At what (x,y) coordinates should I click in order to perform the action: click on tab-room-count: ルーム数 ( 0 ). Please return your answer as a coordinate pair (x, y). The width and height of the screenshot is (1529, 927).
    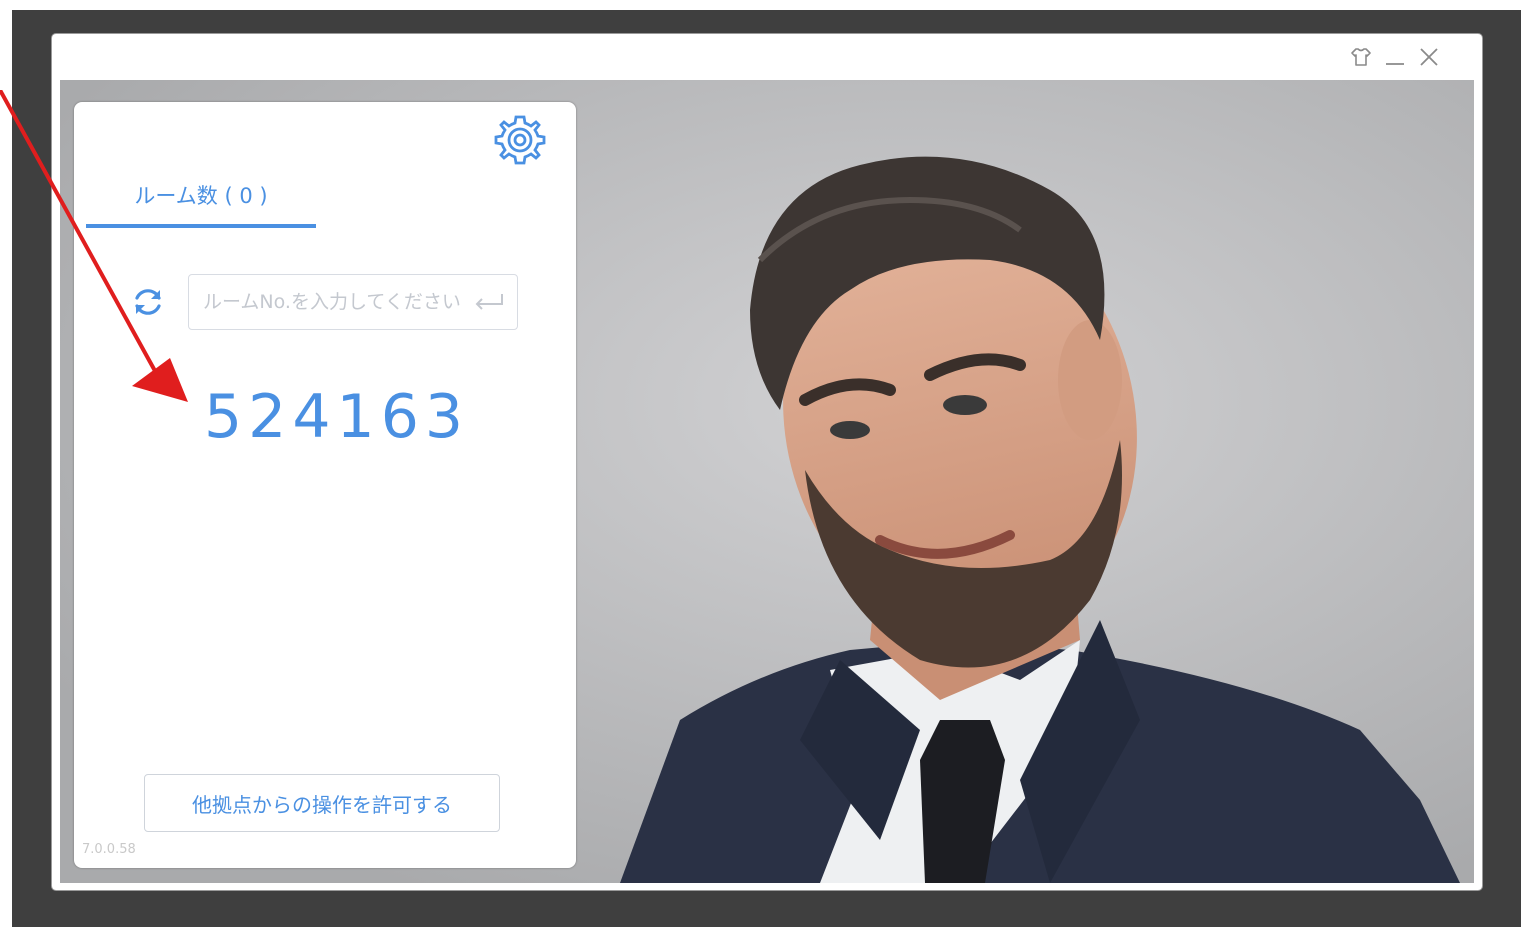
    Looking at the image, I should click on (201, 202).